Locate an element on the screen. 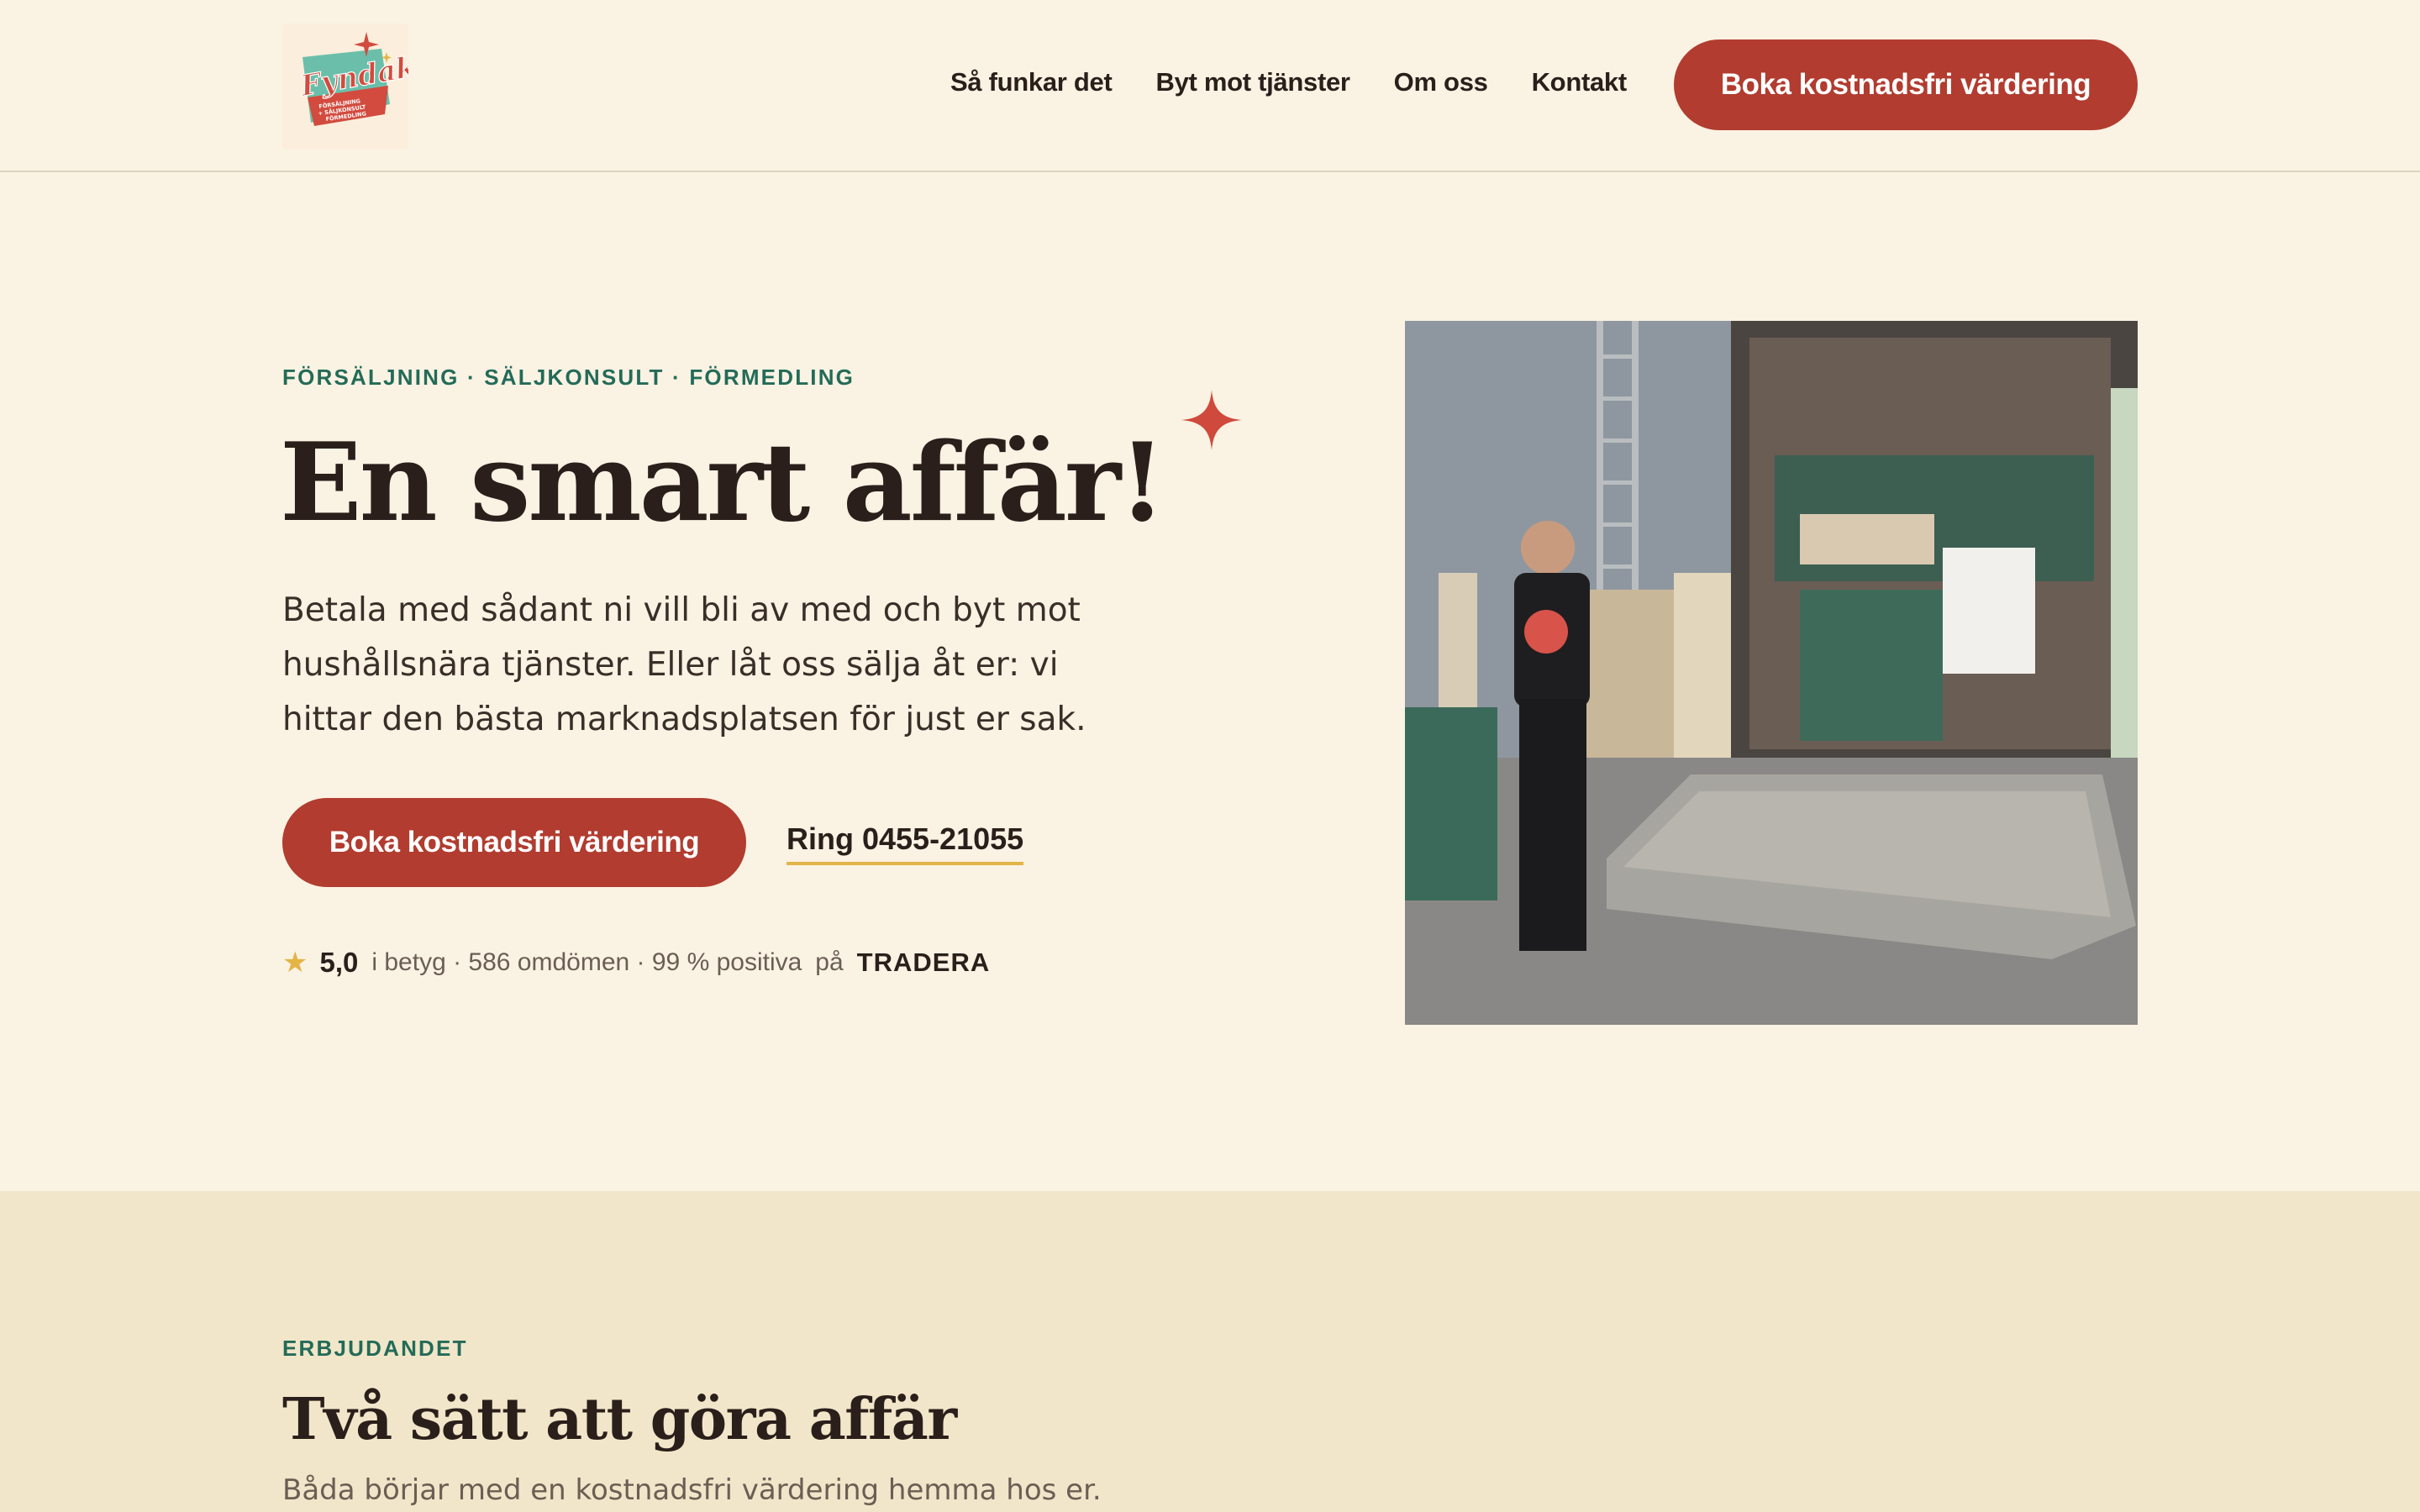  nav-item-about: Om oss is located at coordinates (1441, 82).